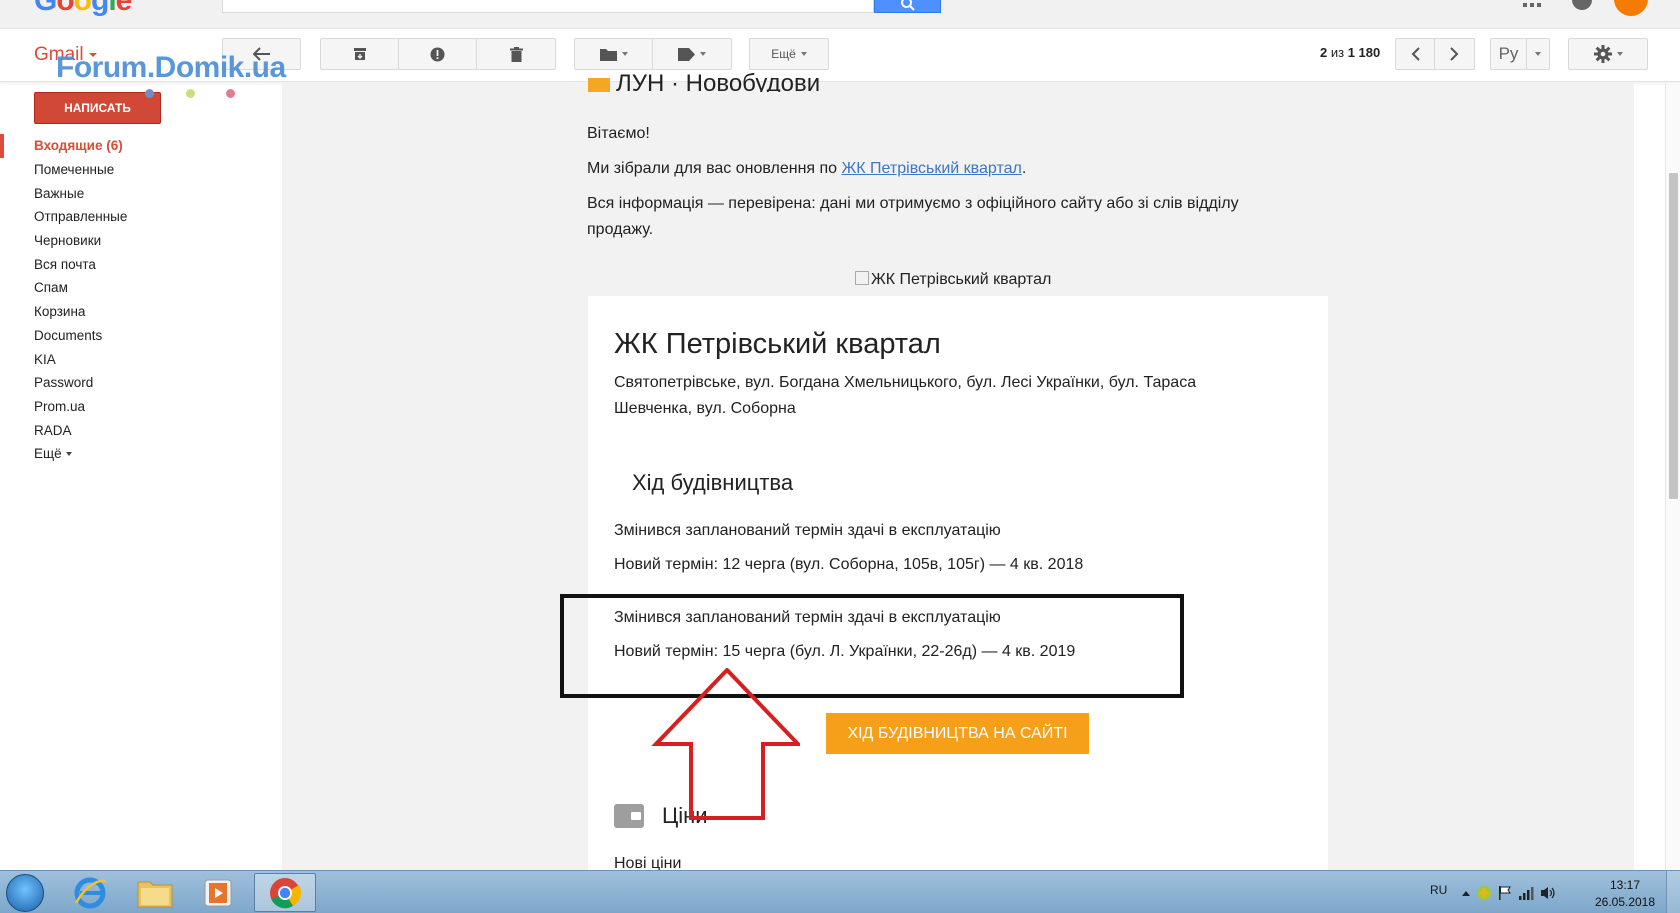 The height and width of the screenshot is (913, 1680). I want to click on report-spam-icon, so click(437, 54).